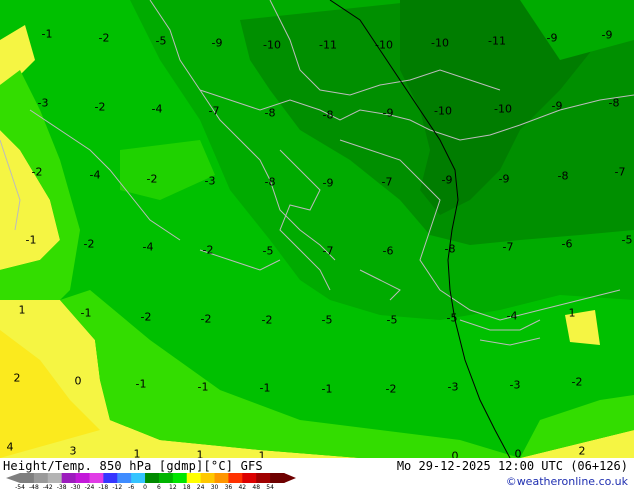  I want to click on contour-label: 3, so click(73, 451).